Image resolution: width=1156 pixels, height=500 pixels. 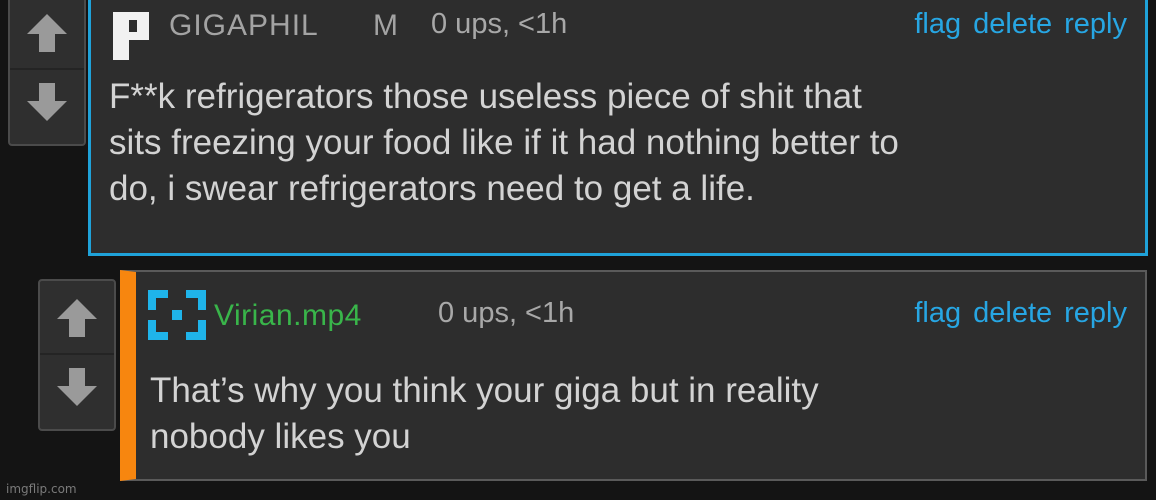 I want to click on pixel-frame-avatar-icon, so click(x=177, y=317).